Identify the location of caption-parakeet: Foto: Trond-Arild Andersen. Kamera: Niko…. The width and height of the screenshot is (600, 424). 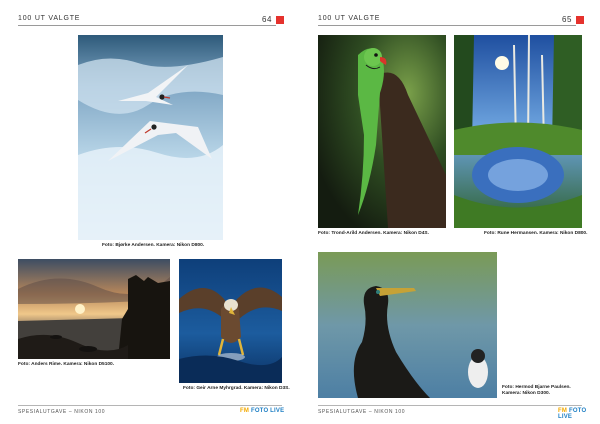
(373, 233).